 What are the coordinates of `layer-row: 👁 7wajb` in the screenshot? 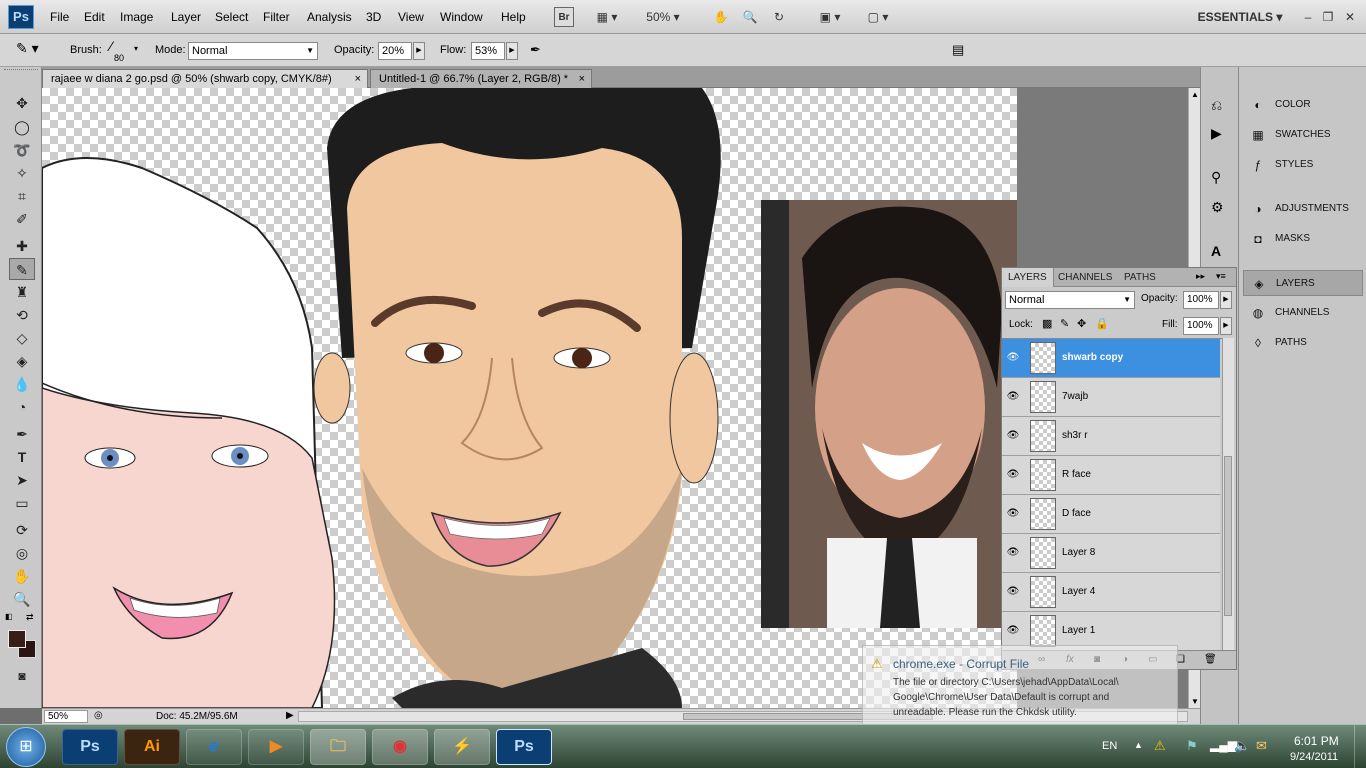 It's located at (1111, 397).